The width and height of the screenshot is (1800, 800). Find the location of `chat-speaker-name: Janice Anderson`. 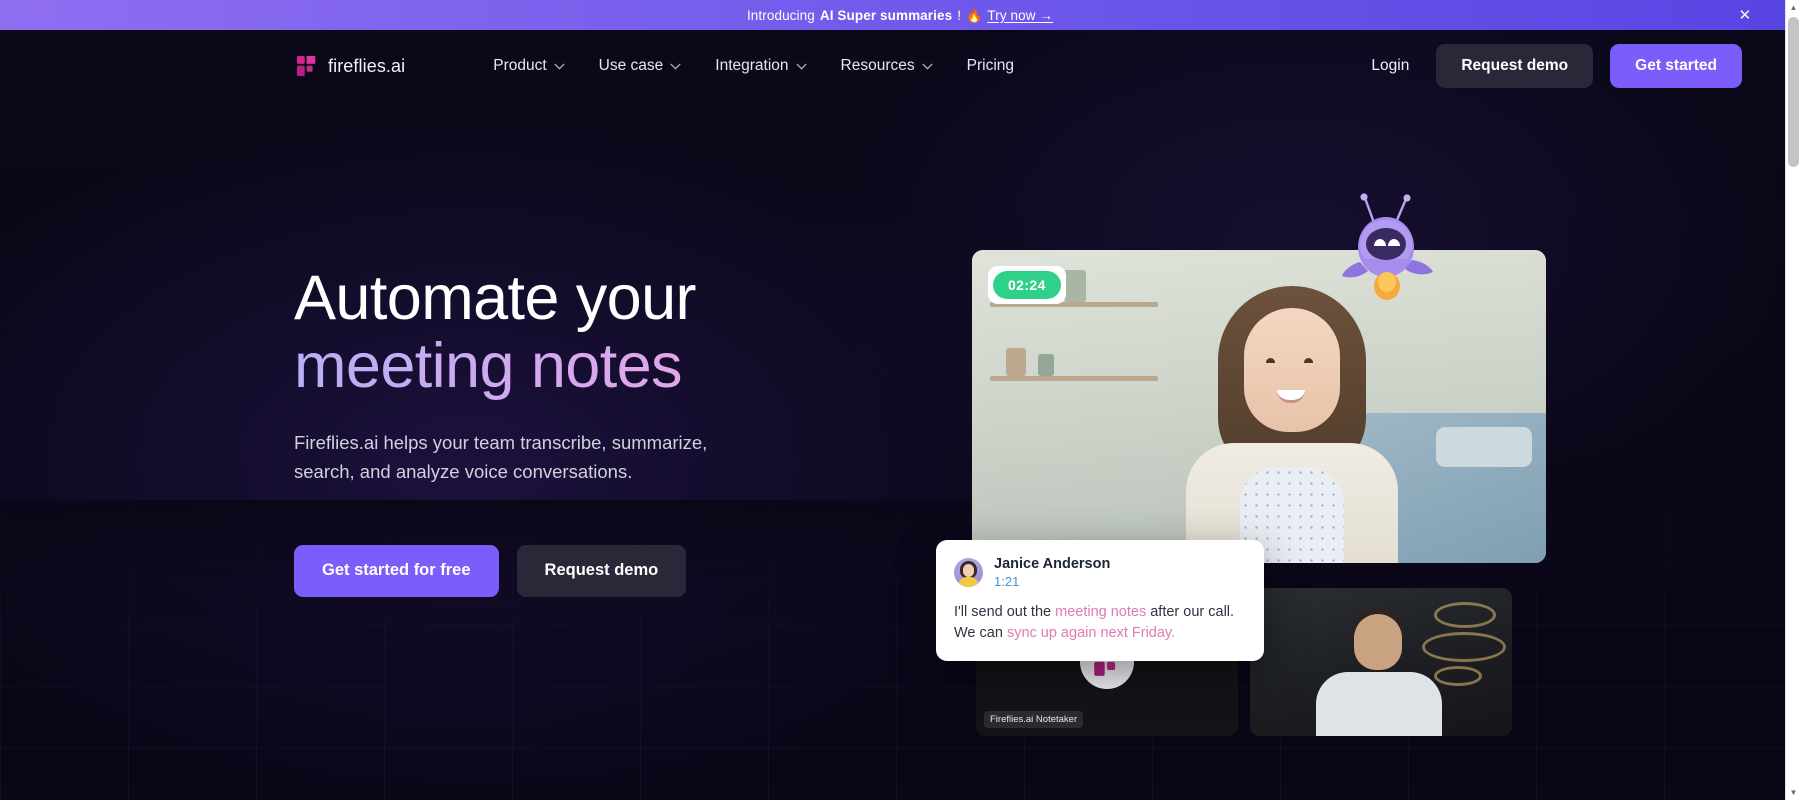

chat-speaker-name: Janice Anderson is located at coordinates (1052, 564).